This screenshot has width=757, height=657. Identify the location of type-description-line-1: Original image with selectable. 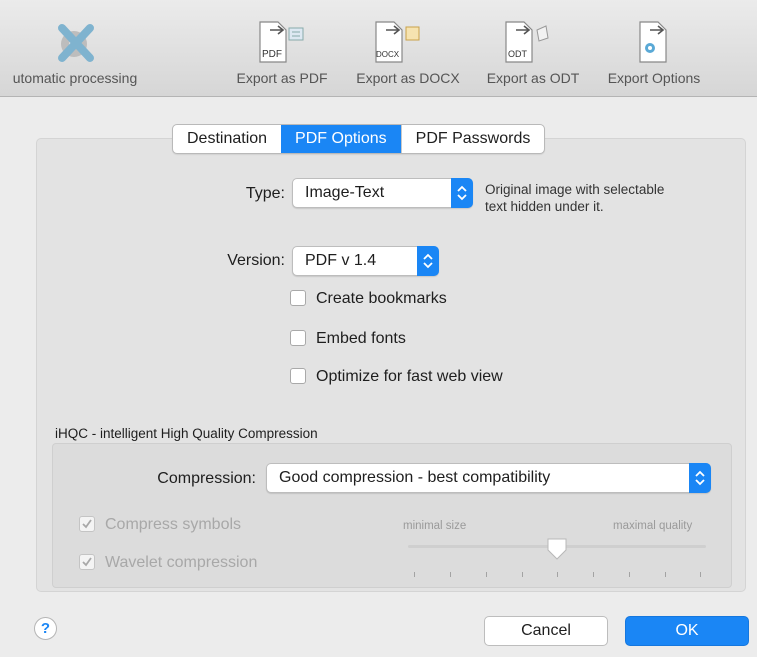
(575, 189).